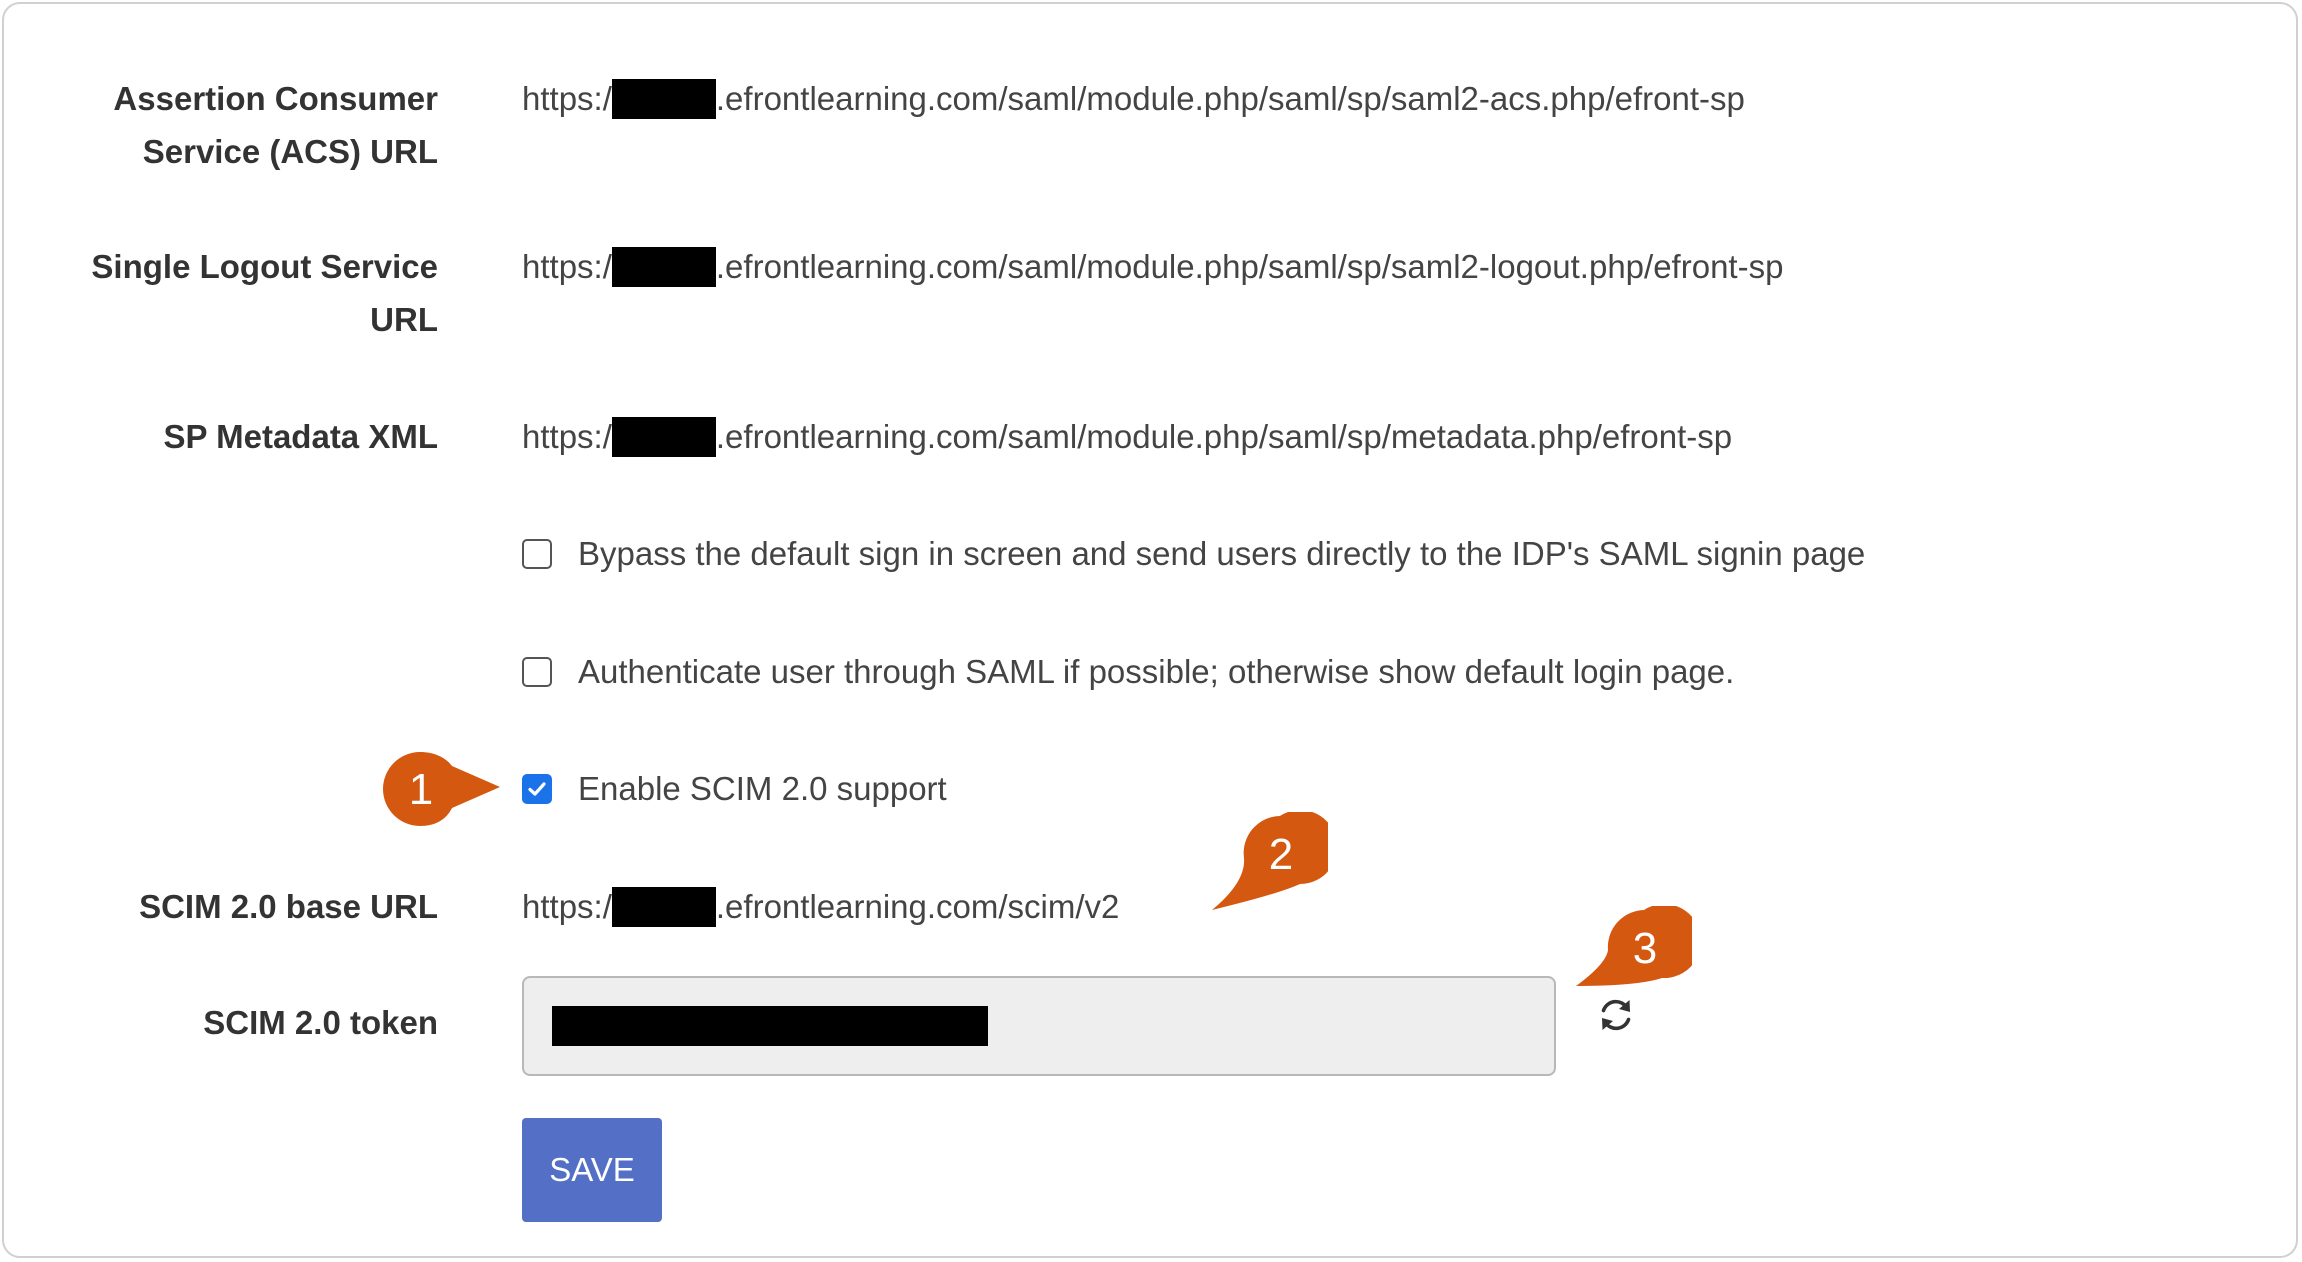  I want to click on callout-badge-3: 3, so click(1634, 946).